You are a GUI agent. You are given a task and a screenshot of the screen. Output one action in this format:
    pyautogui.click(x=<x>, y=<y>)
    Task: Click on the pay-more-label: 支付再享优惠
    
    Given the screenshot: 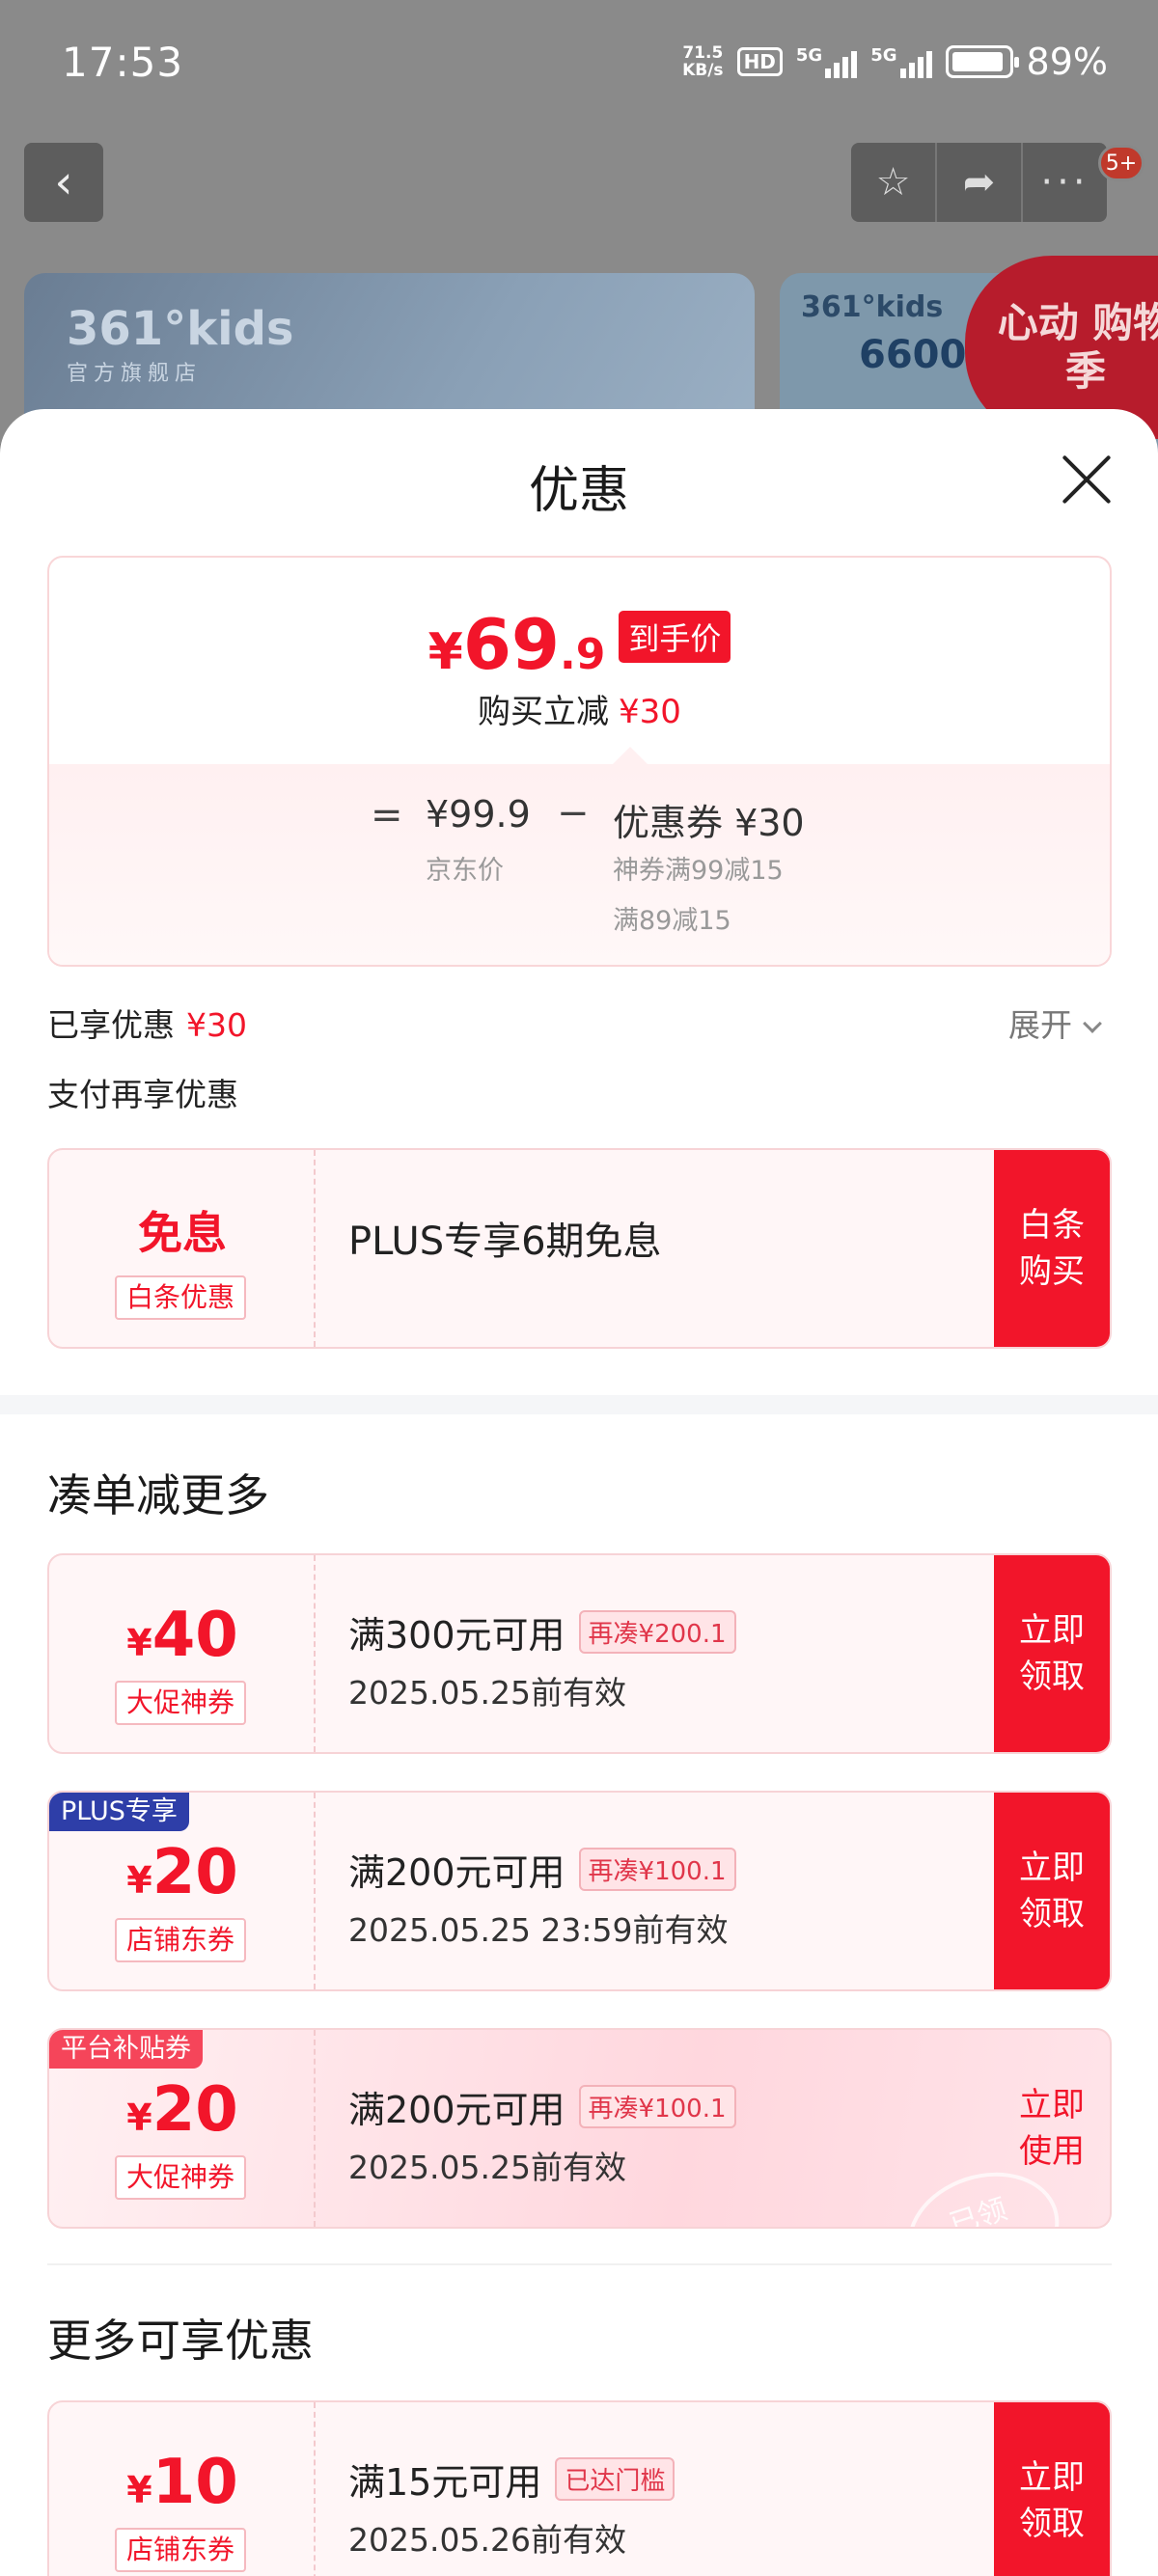 What is the action you would take?
    pyautogui.click(x=142, y=1094)
    